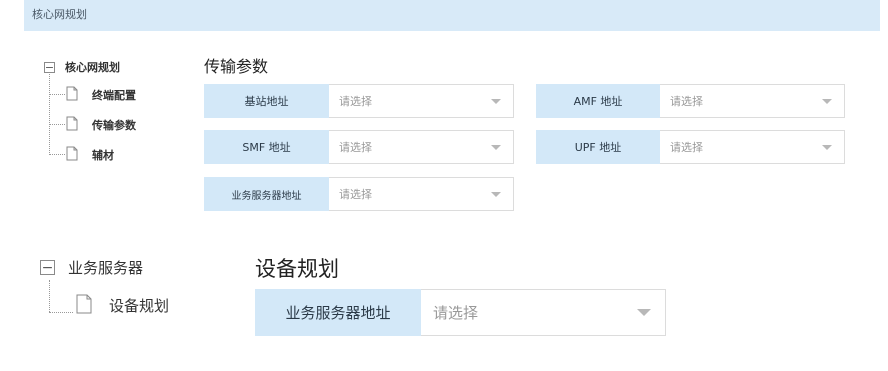 This screenshot has width=888, height=371. Describe the element at coordinates (114, 125) in the screenshot. I see `tree-item-label: 传输参数` at that location.